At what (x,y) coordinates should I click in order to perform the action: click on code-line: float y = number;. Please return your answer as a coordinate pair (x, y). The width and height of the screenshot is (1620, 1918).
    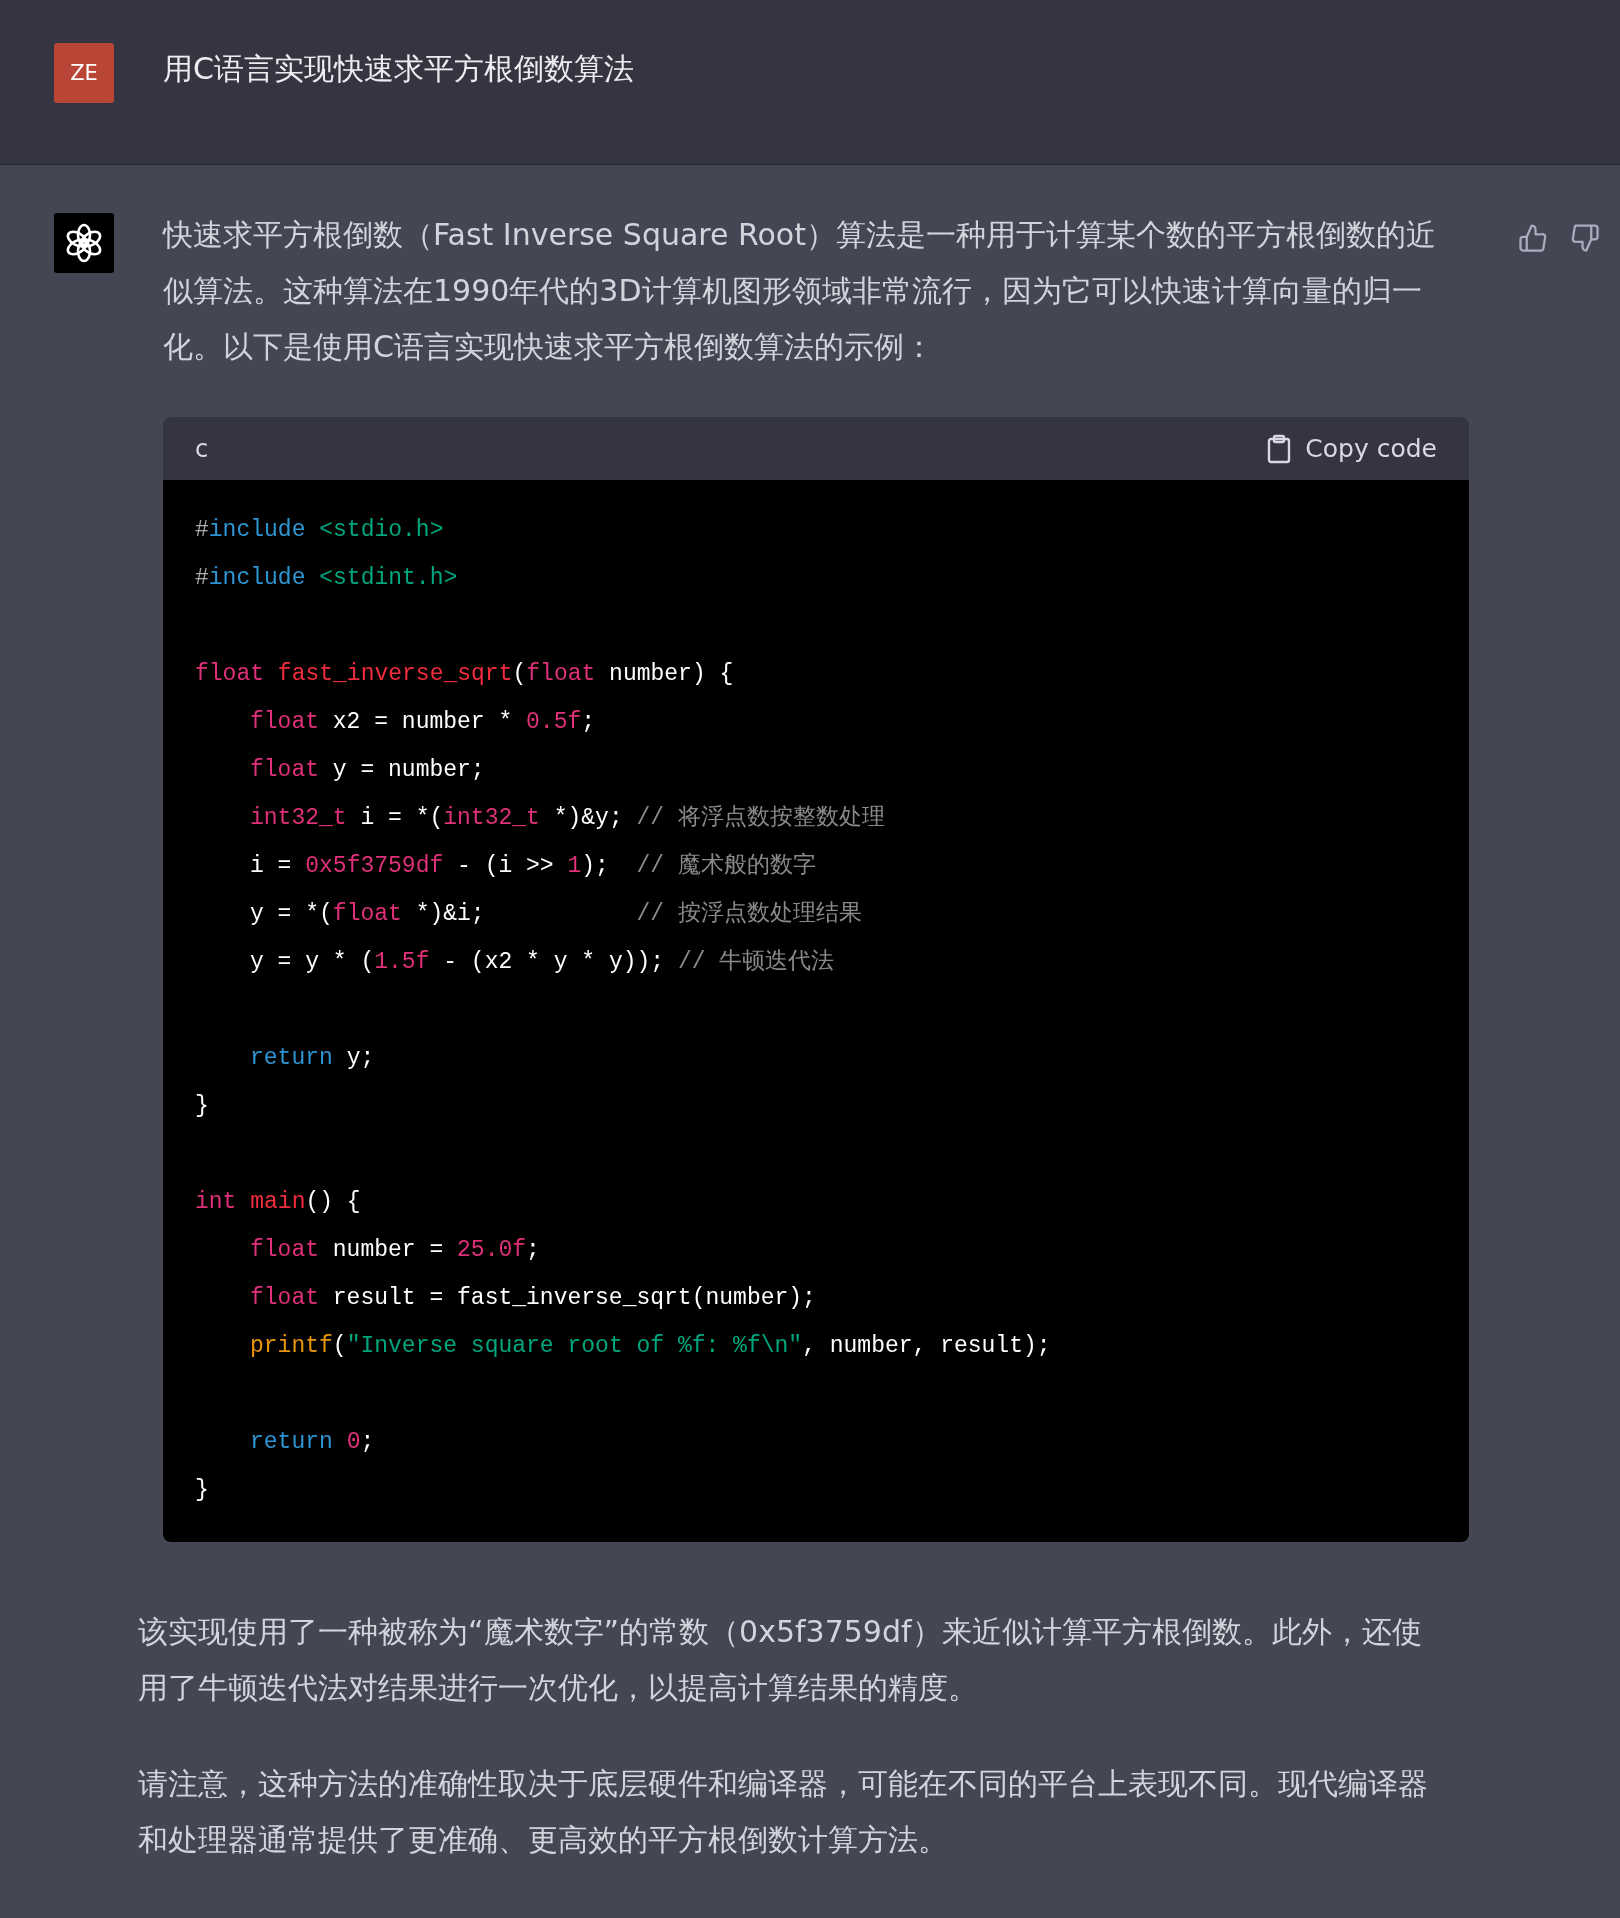
    Looking at the image, I should click on (368, 770).